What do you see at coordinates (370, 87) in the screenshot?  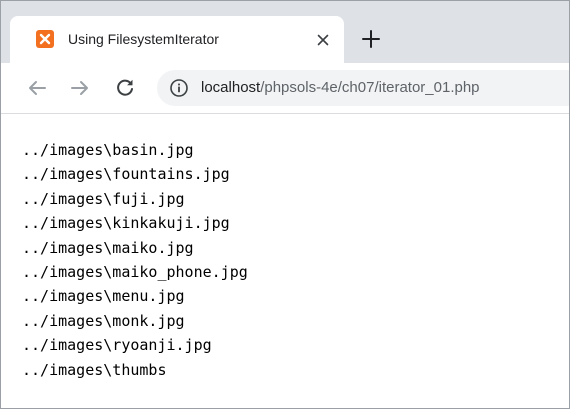 I see `url-path: /phpsols-4e/ch07/iterator_01.php` at bounding box center [370, 87].